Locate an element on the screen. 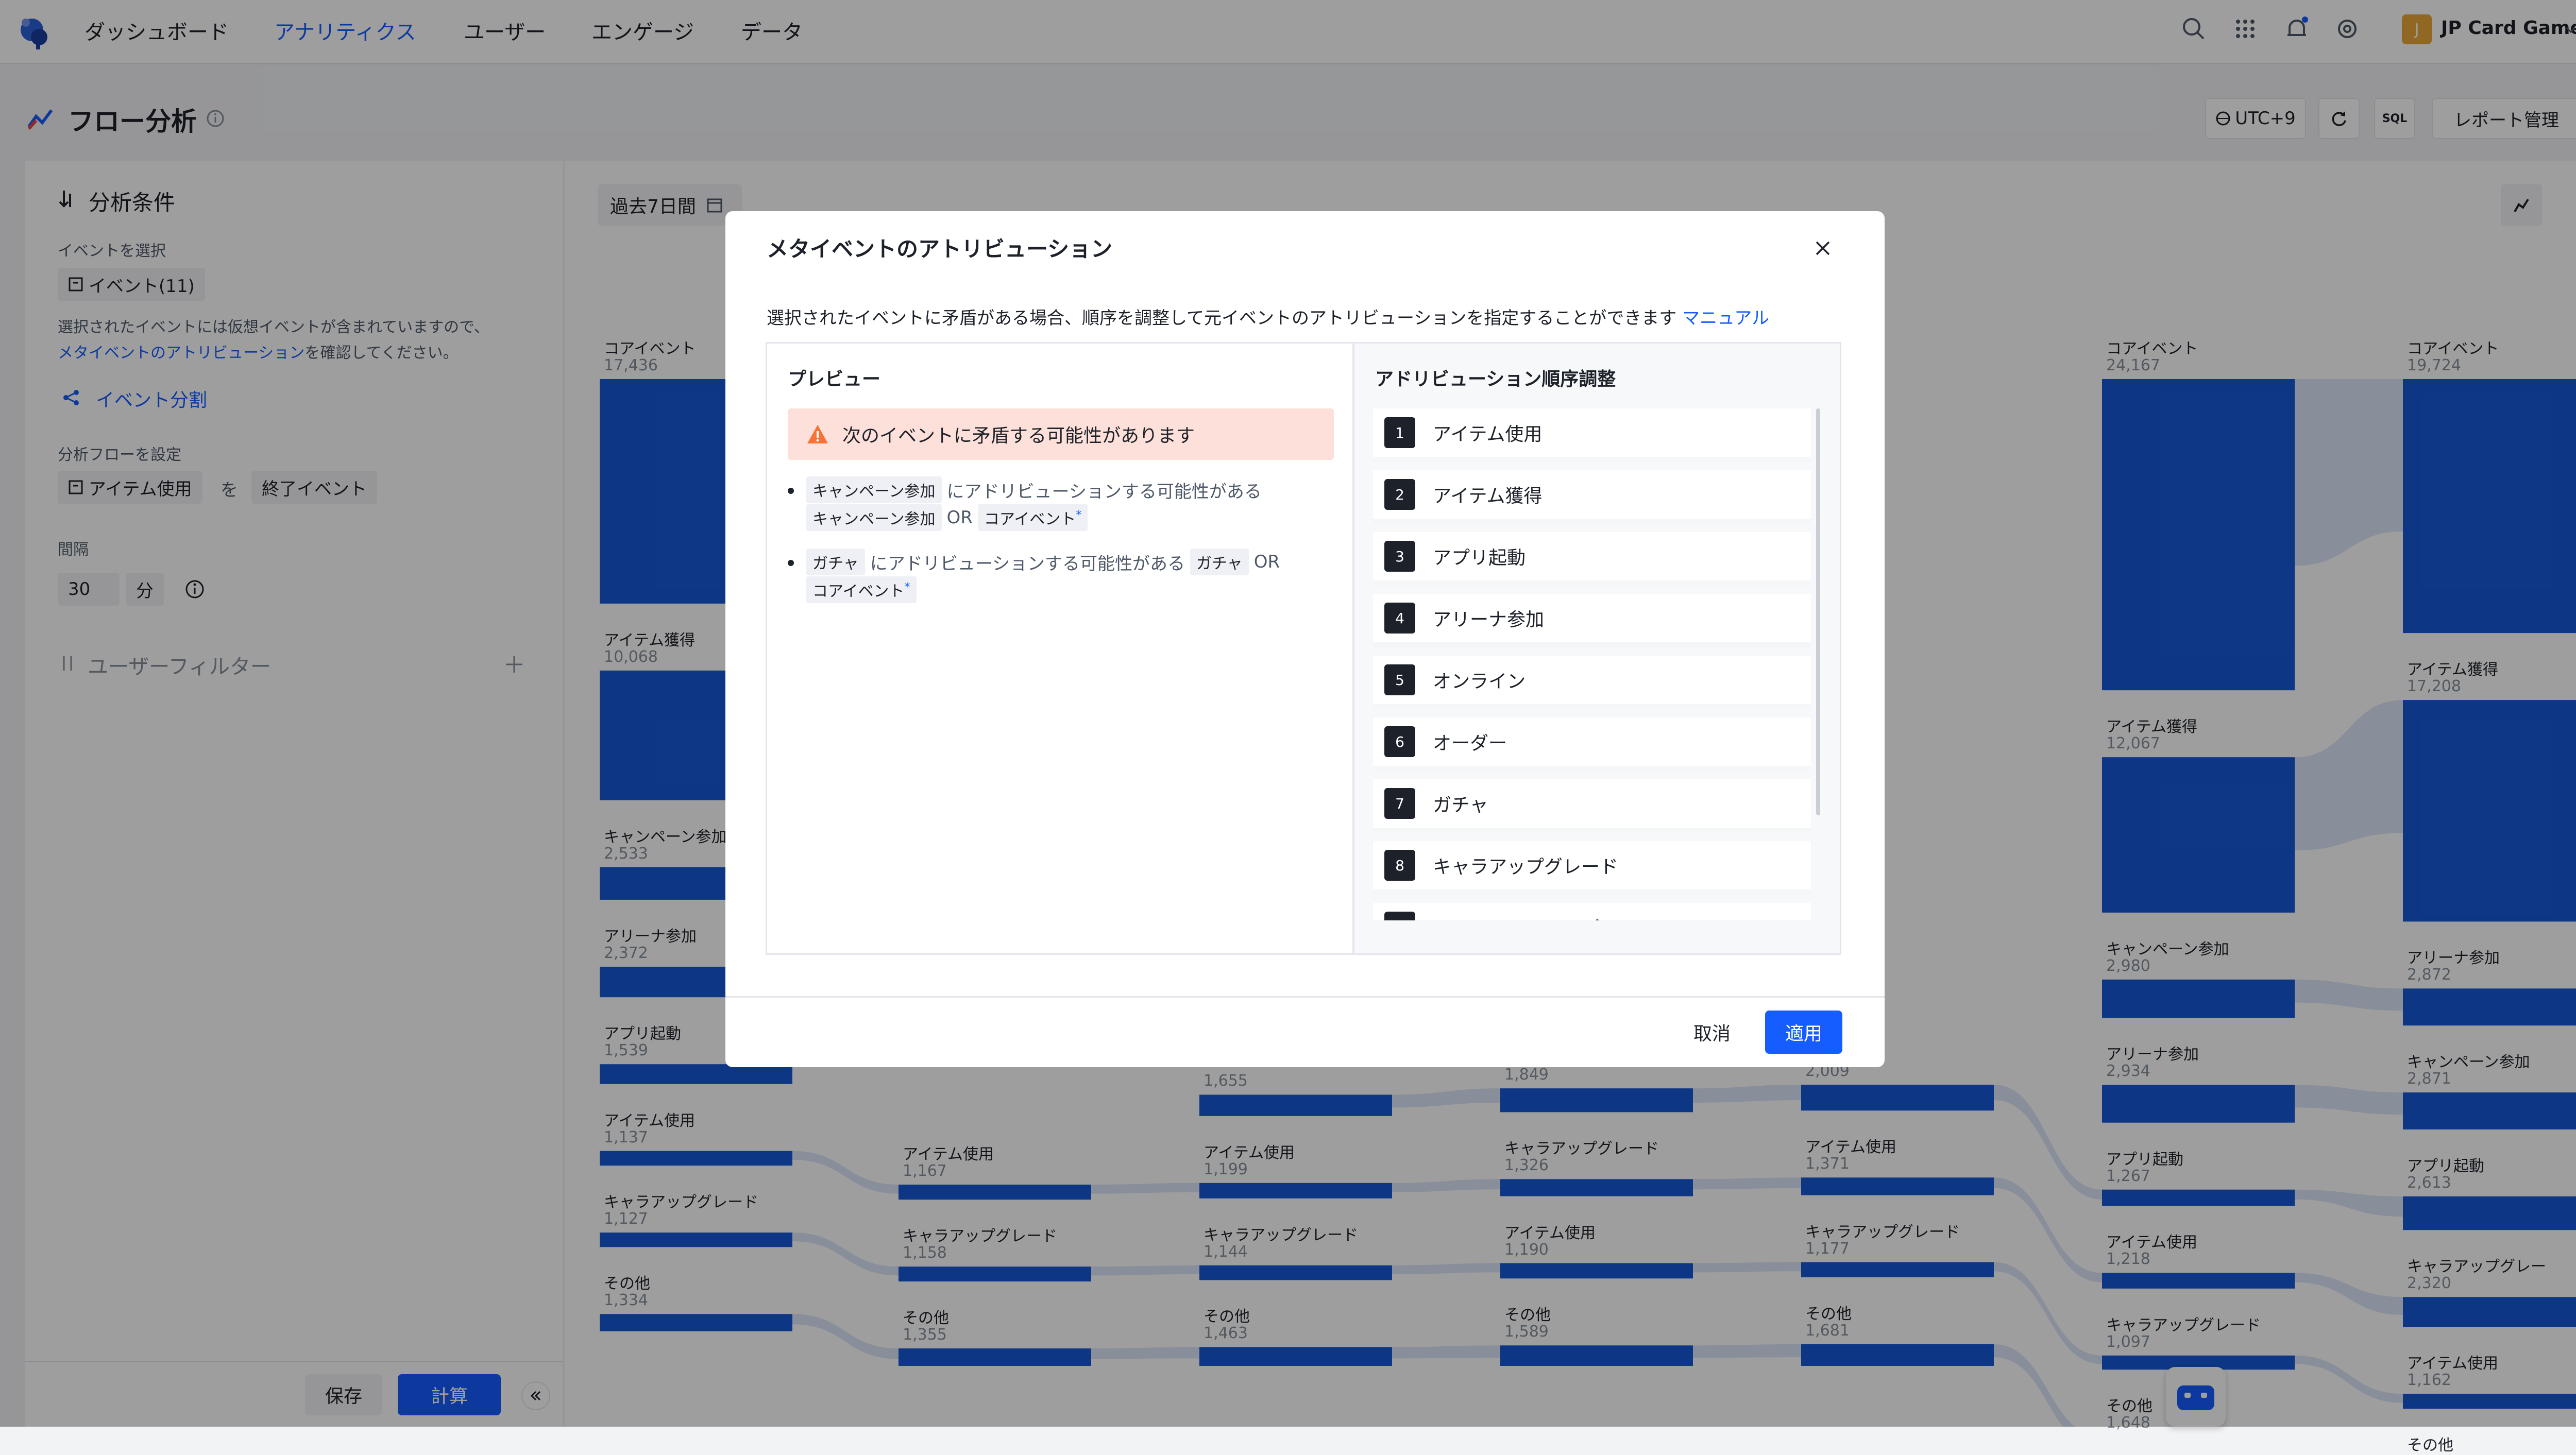  order-item-label: キャラレベルアップ is located at coordinates (1517, 917).